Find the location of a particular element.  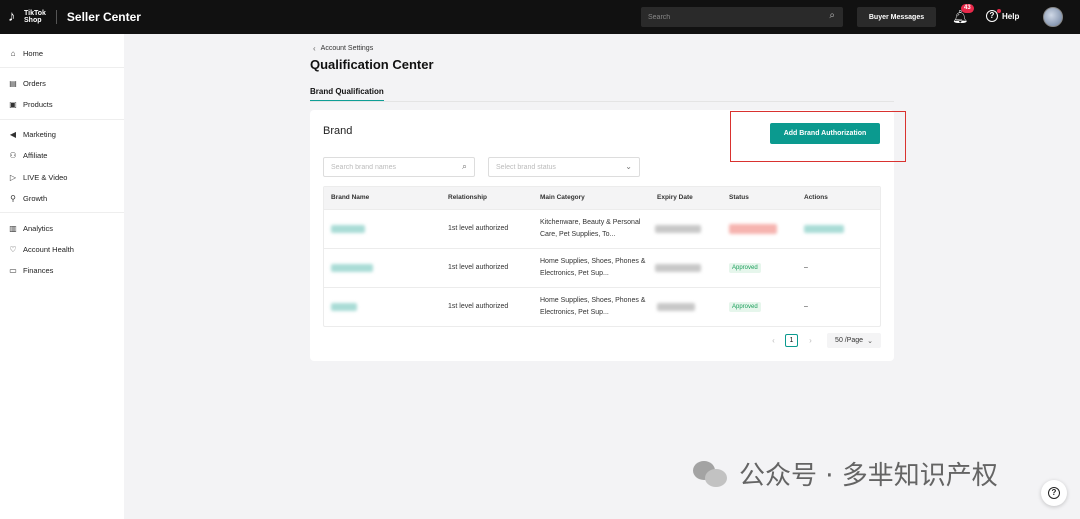

sidebar-item-label: Affiliate is located at coordinates (35, 155).